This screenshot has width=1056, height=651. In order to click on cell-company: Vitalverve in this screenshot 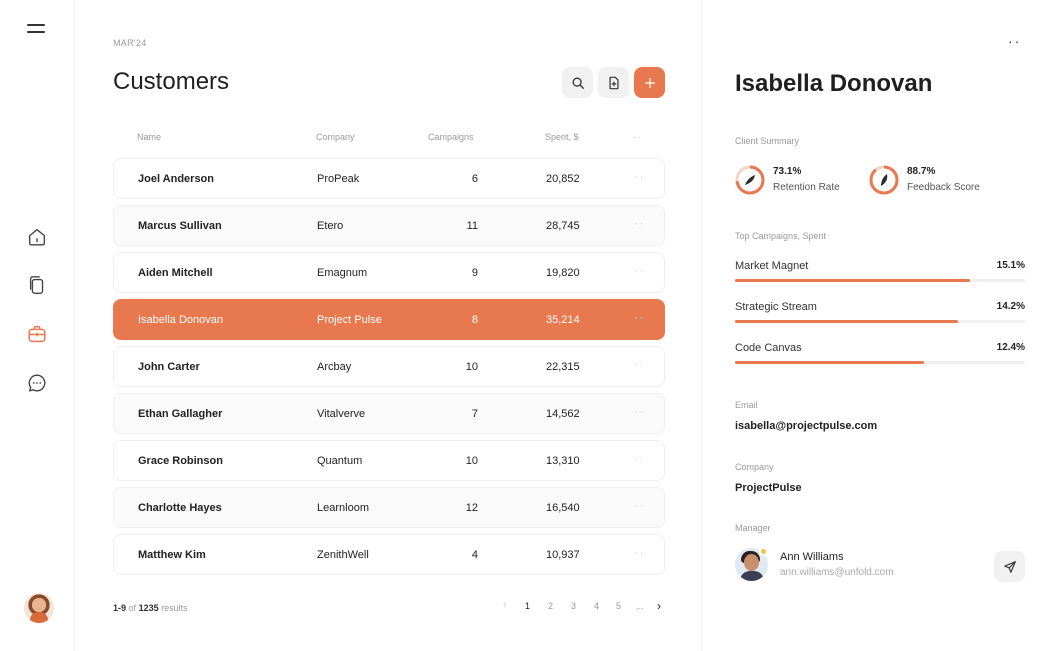, I will do `click(341, 414)`.